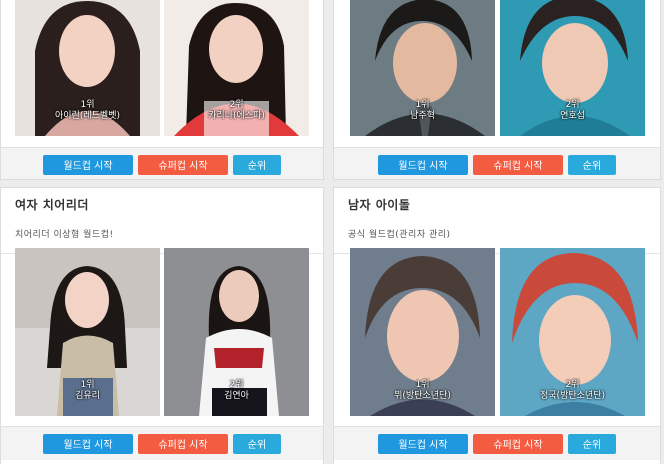 Image resolution: width=664 pixels, height=464 pixels. What do you see at coordinates (236, 332) in the screenshot?
I see `candidate-image-second: 2위 김연아` at bounding box center [236, 332].